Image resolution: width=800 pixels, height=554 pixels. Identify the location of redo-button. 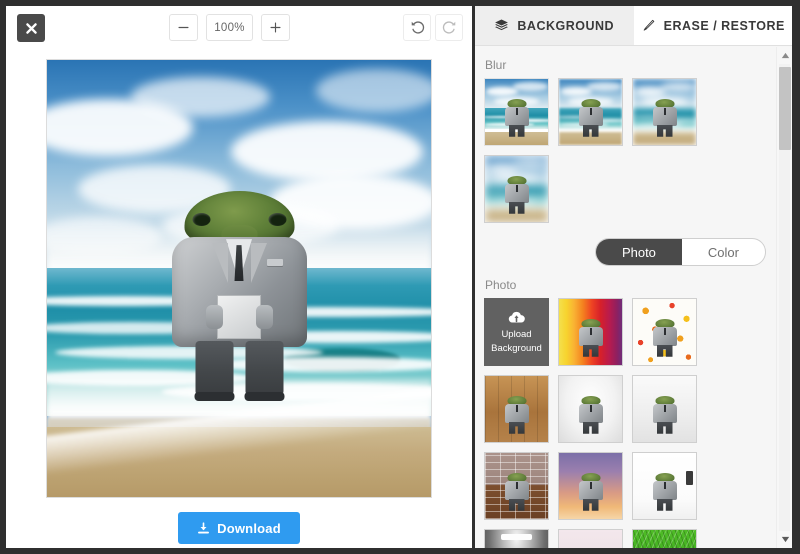
(449, 27).